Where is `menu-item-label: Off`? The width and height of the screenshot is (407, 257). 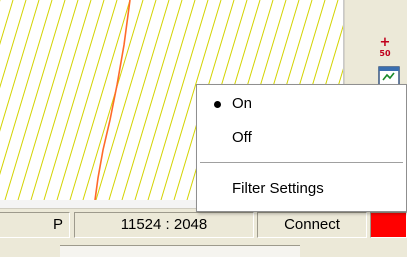
menu-item-label: Off is located at coordinates (242, 137).